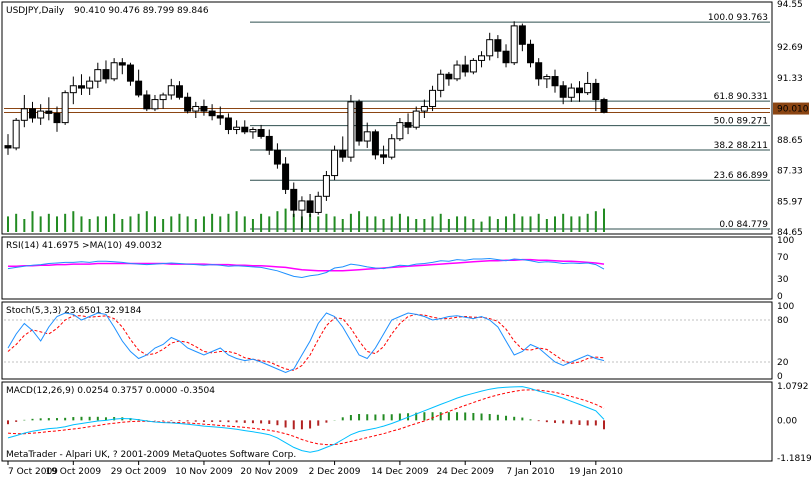  Describe the element at coordinates (741, 122) in the screenshot. I see `fib-label: 50.0 89.271` at that location.